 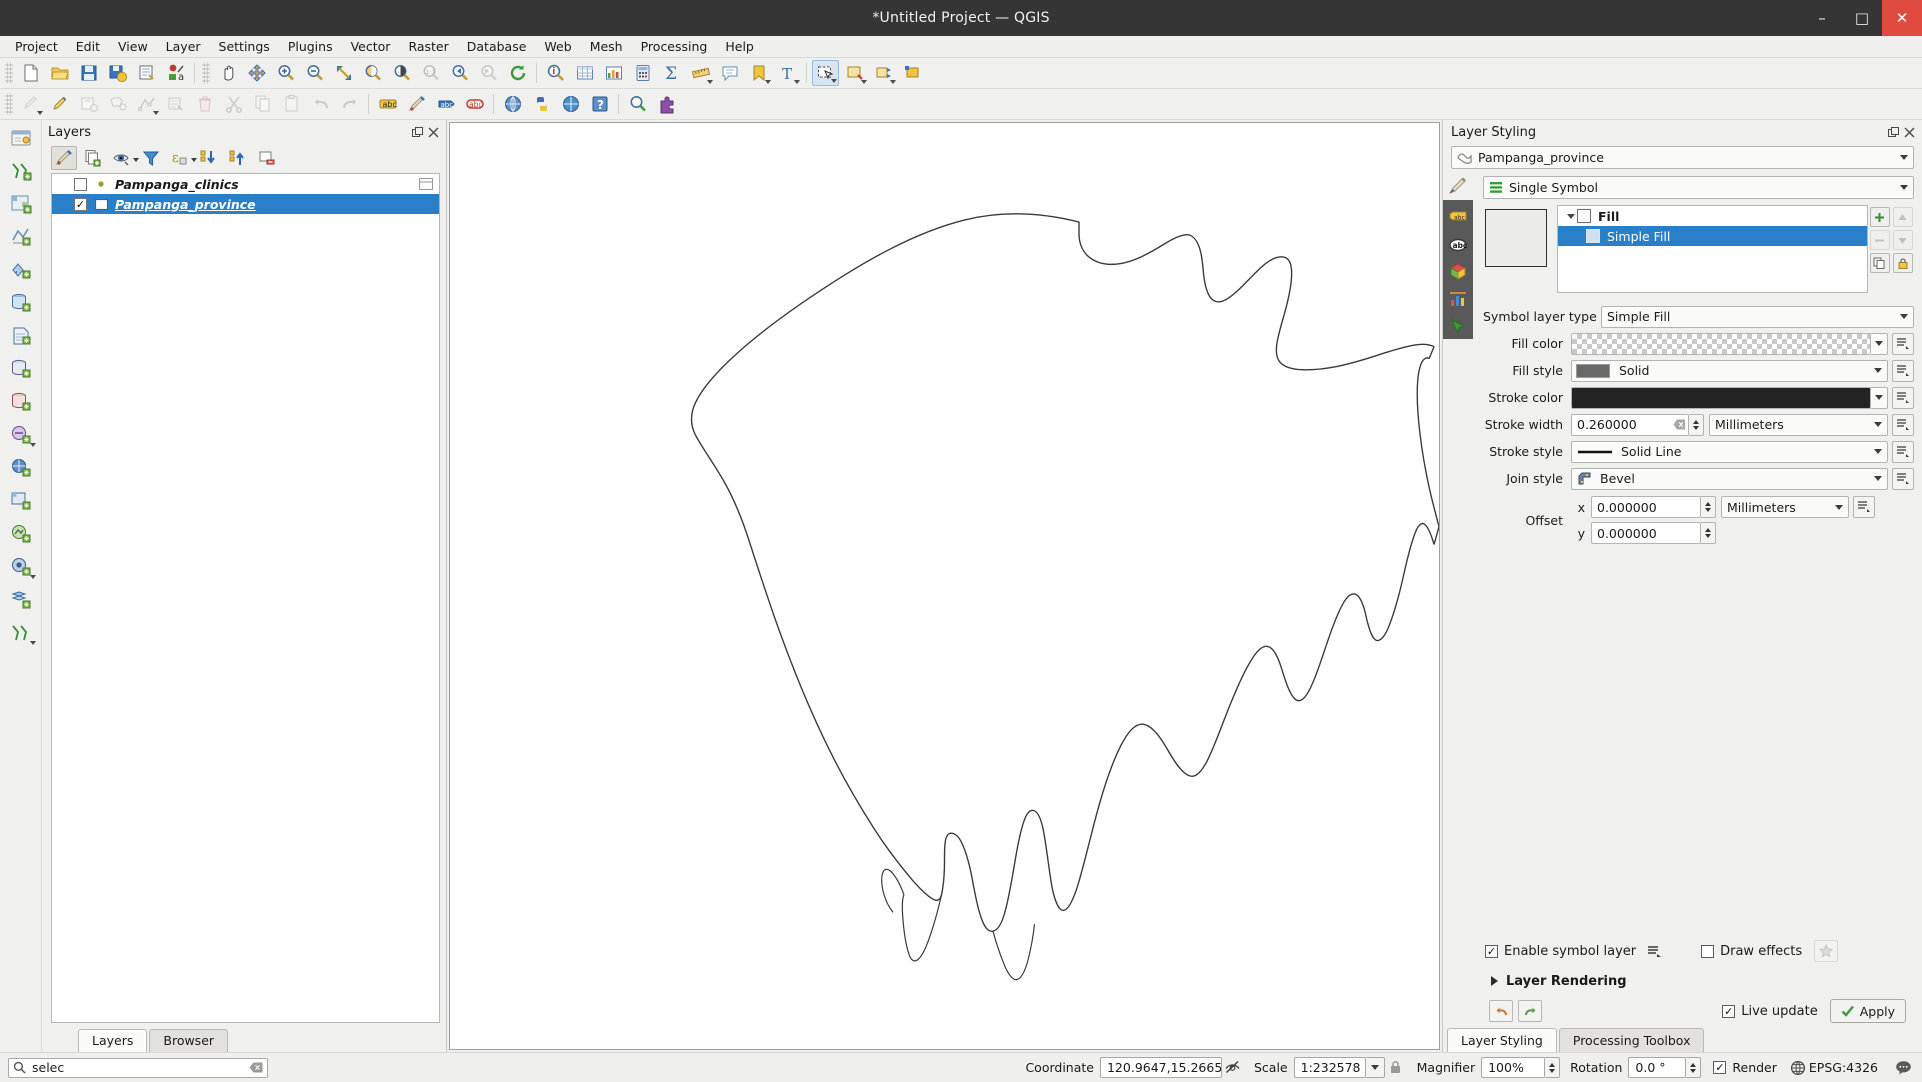 What do you see at coordinates (1903, 343) in the screenshot?
I see `fill-color-data-defined-icon` at bounding box center [1903, 343].